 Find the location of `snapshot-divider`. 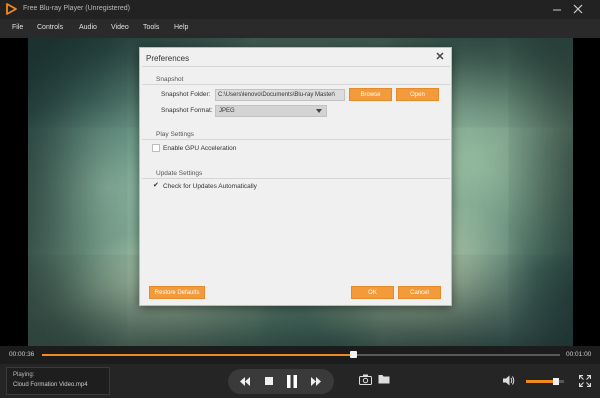

snapshot-divider is located at coordinates (296, 84).